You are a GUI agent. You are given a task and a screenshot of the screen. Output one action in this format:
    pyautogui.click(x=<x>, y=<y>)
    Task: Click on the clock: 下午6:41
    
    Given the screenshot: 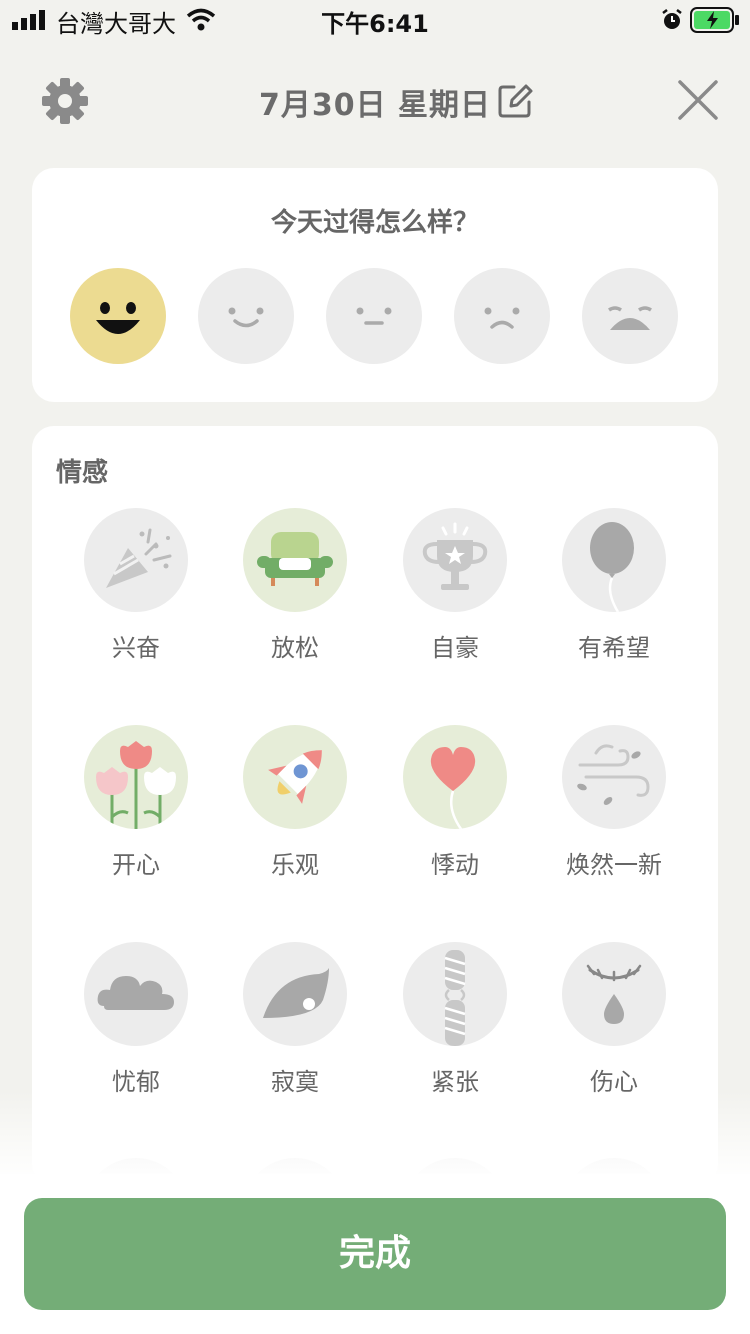 What is the action you would take?
    pyautogui.click(x=375, y=24)
    